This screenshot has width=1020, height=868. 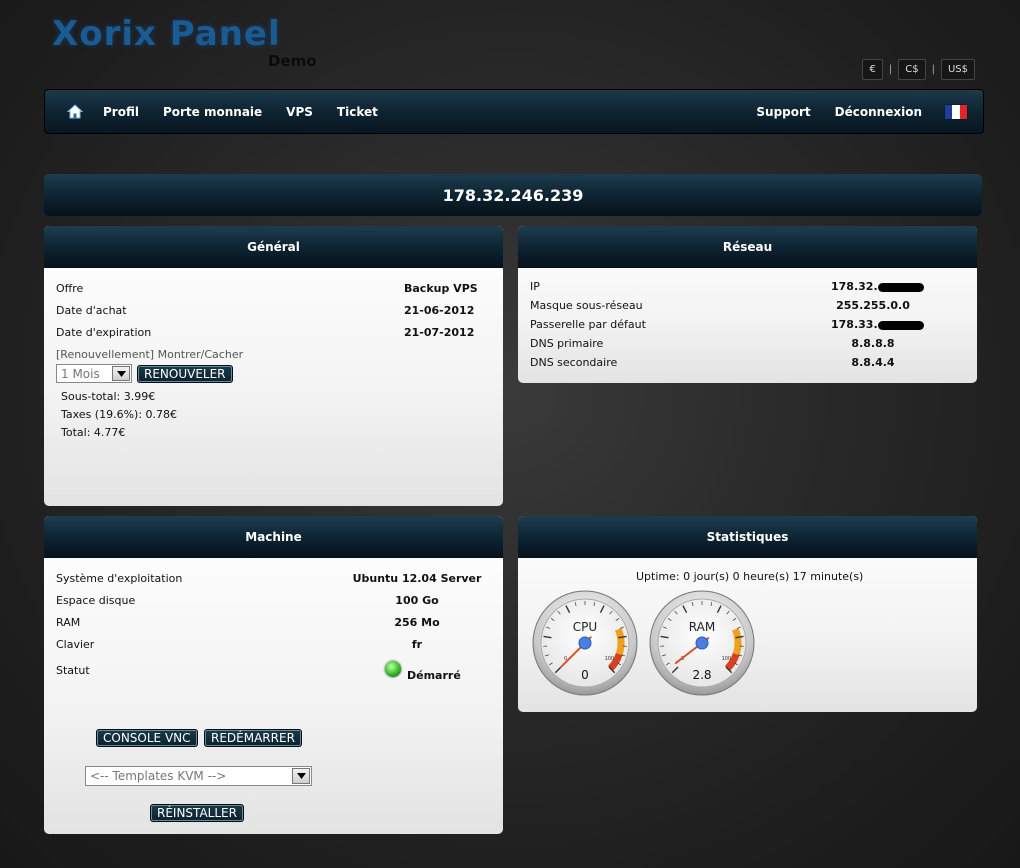 I want to click on template-select: <-- Templates KVM -->, so click(x=198, y=776).